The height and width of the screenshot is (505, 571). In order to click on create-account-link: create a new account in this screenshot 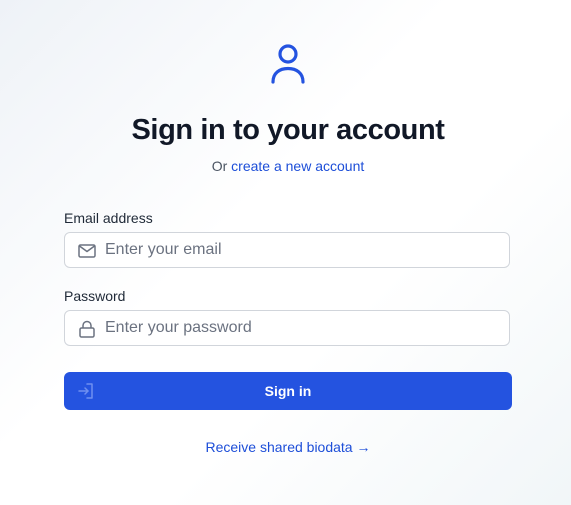, I will do `click(297, 166)`.